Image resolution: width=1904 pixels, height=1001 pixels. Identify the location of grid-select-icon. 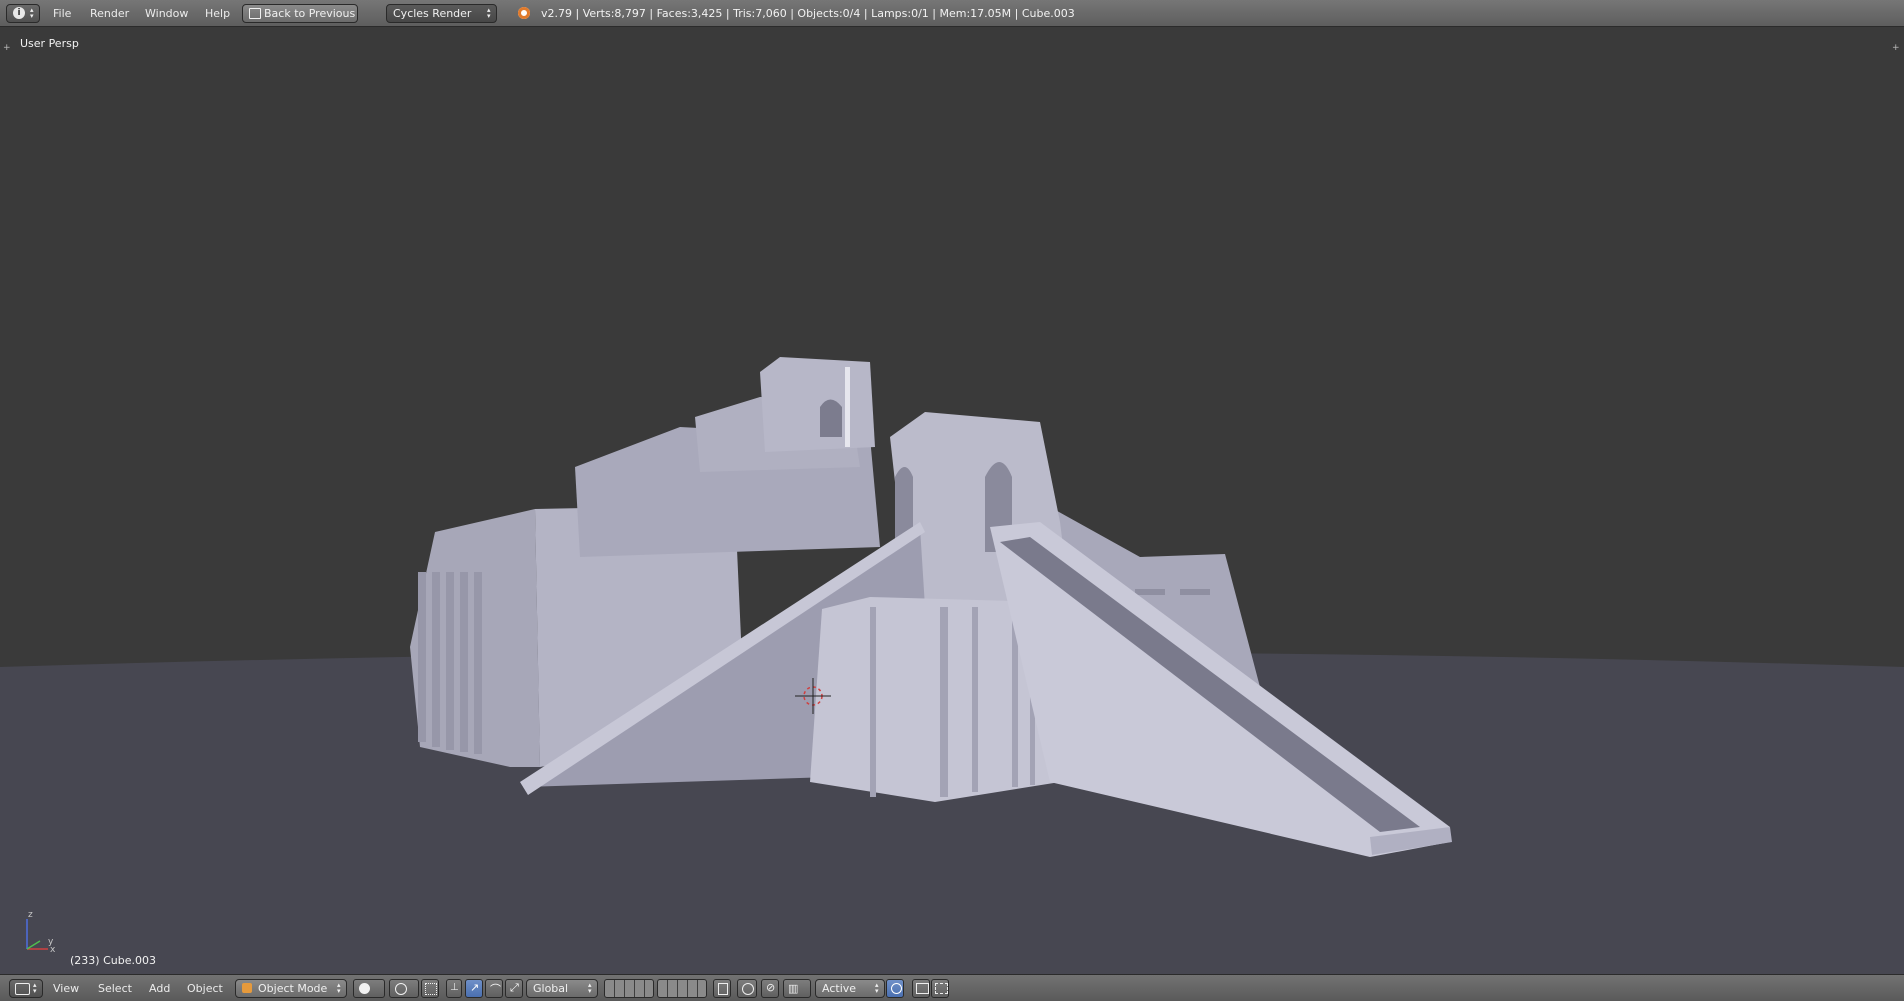
(431, 989).